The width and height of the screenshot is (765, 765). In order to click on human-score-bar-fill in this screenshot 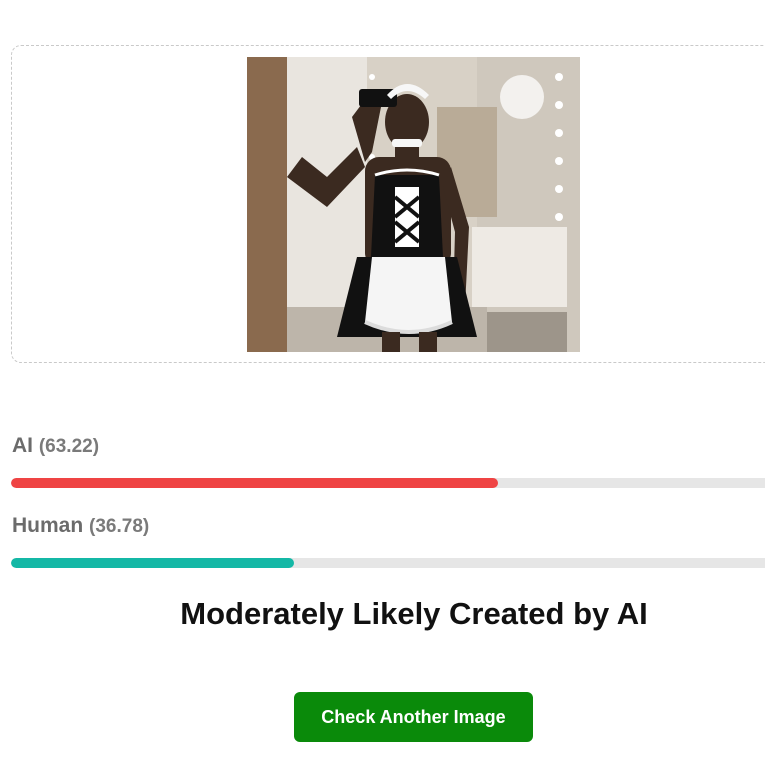, I will do `click(153, 563)`.